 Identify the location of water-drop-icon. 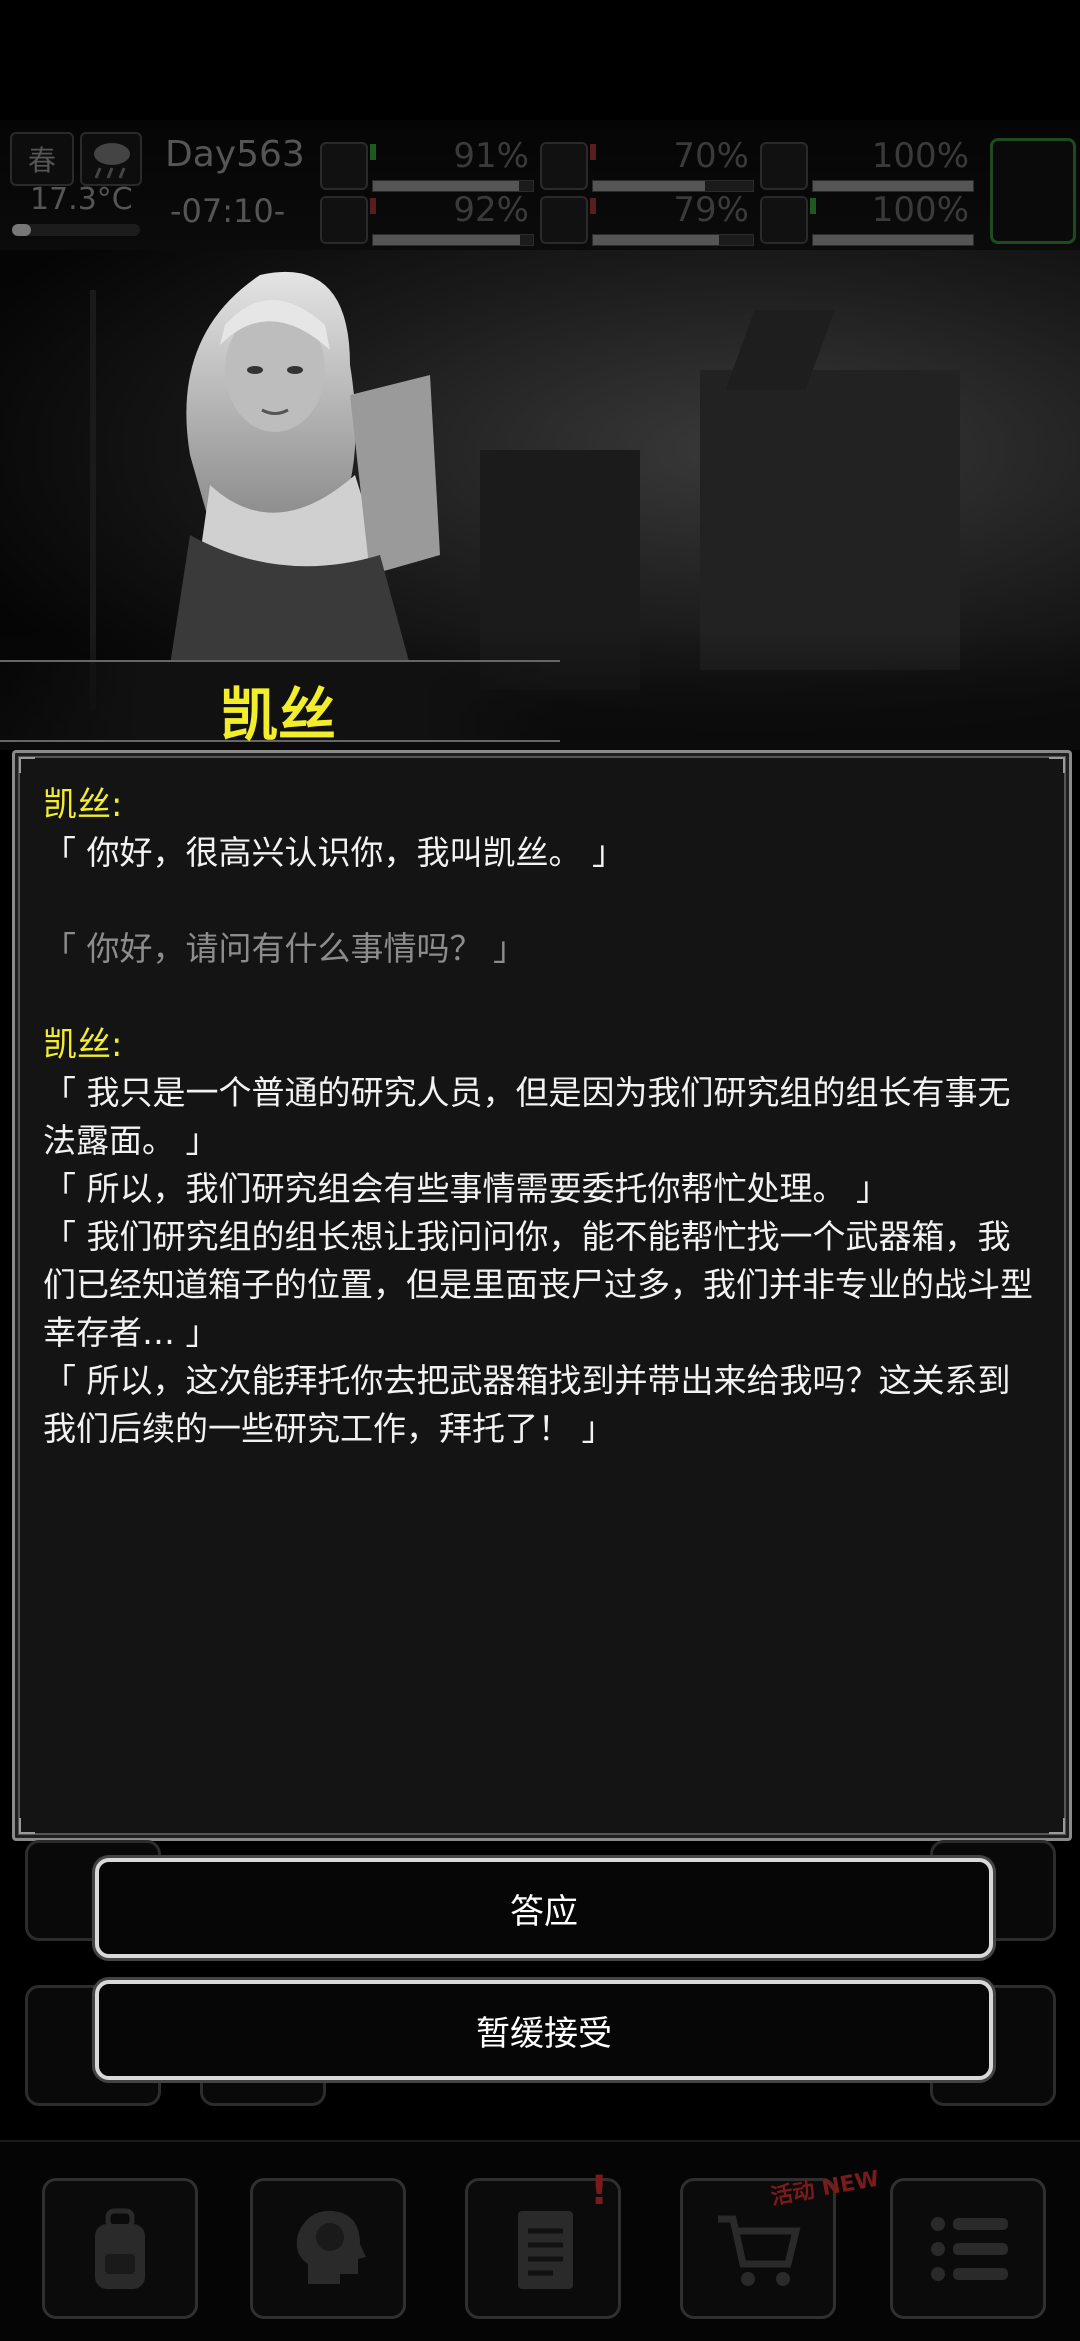
(564, 220).